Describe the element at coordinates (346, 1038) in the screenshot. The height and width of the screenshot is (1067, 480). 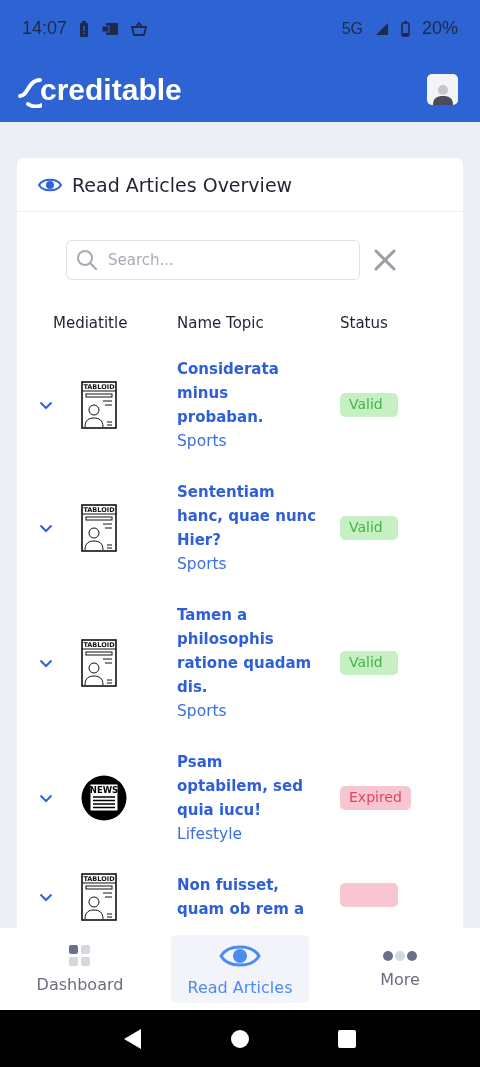
I see `recents-icon` at that location.